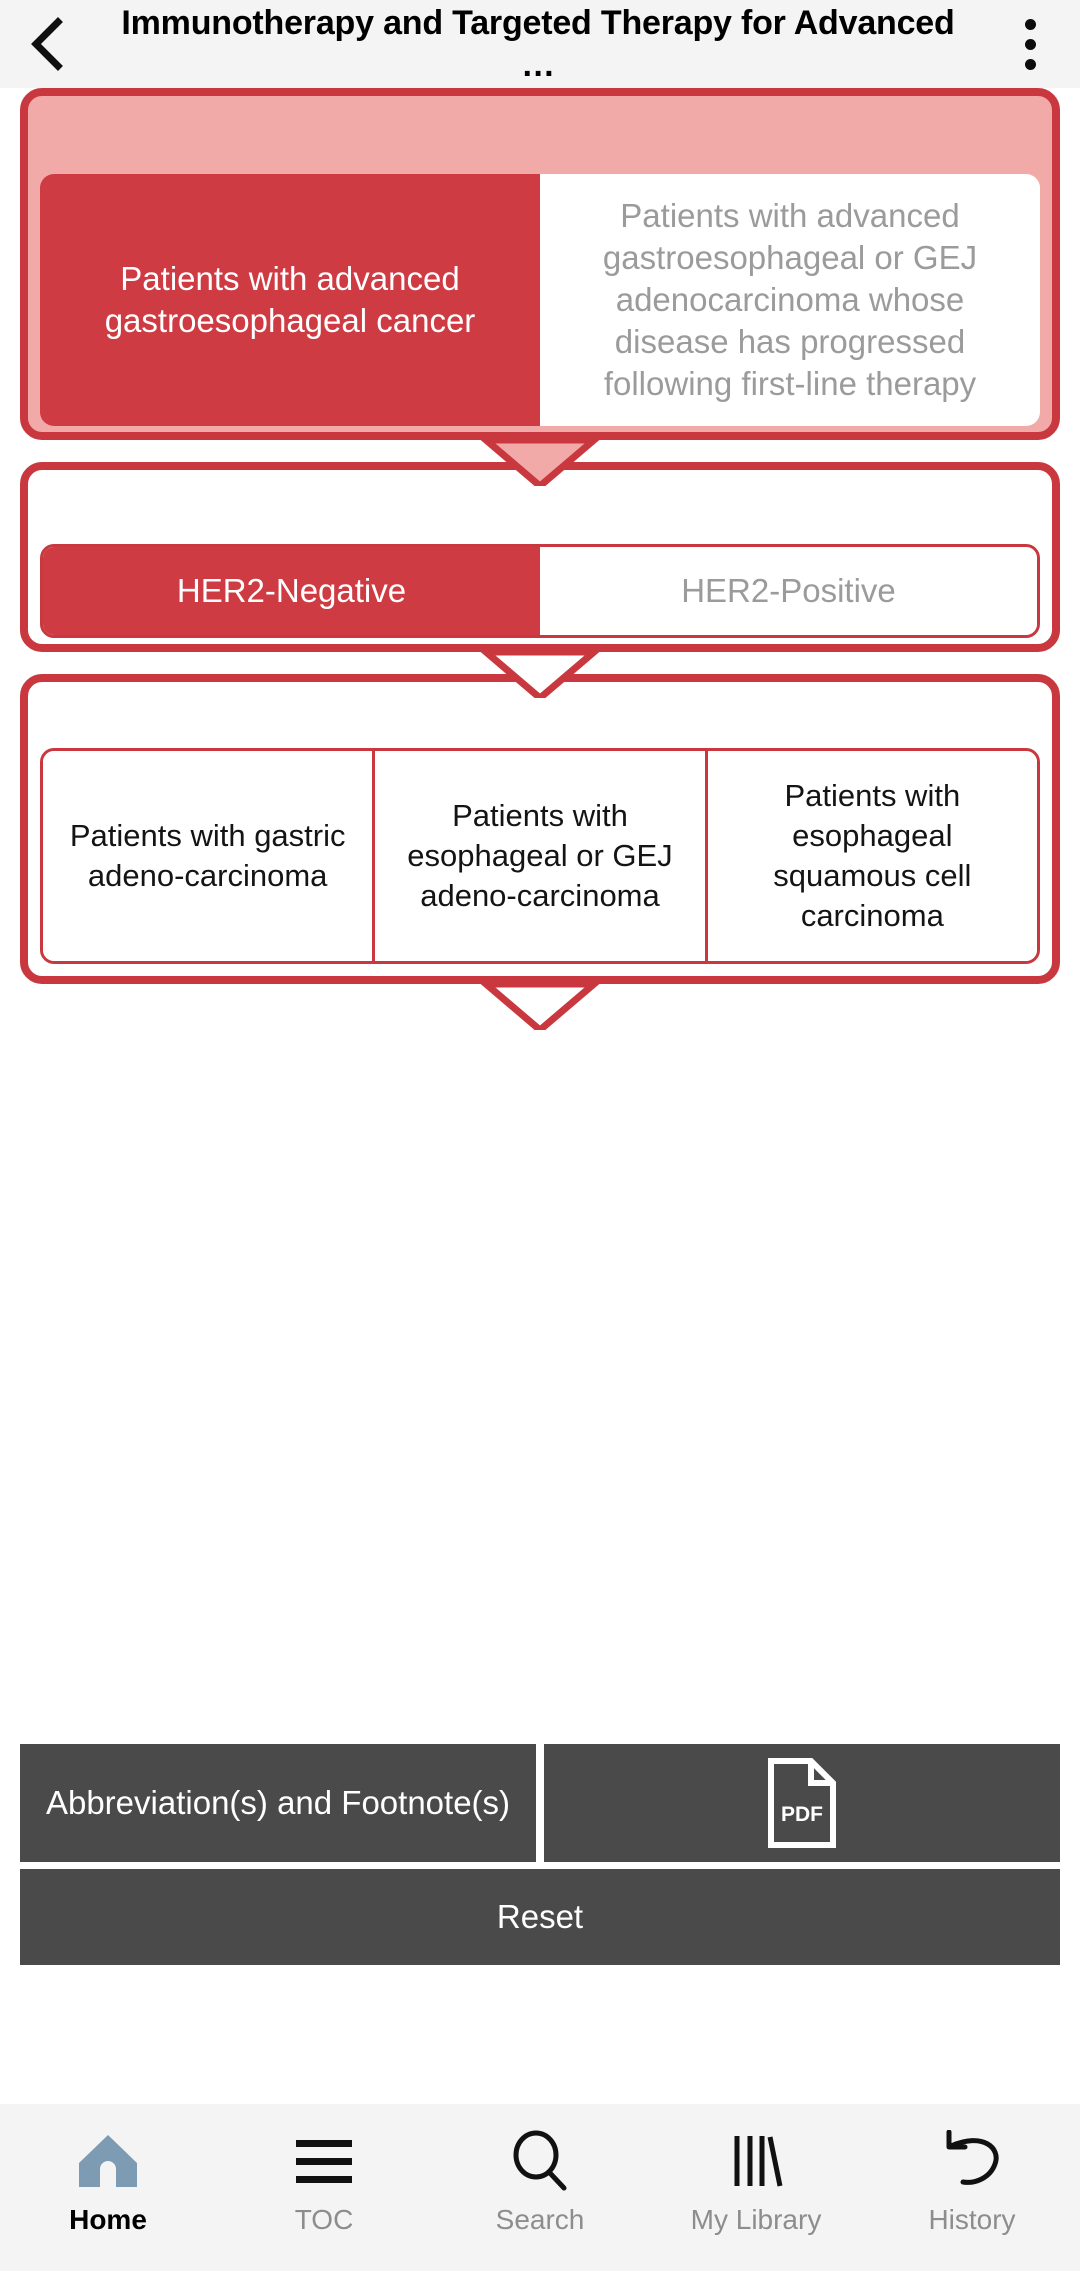  What do you see at coordinates (108, 2219) in the screenshot?
I see `nav-label-home: Home` at bounding box center [108, 2219].